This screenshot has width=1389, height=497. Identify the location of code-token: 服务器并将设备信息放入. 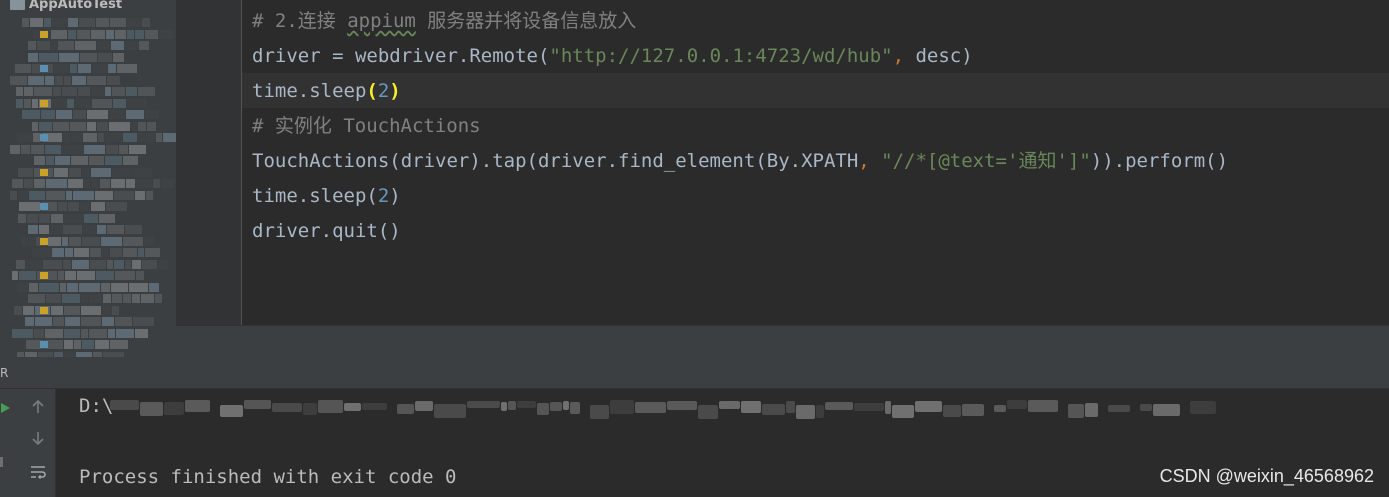
(526, 21).